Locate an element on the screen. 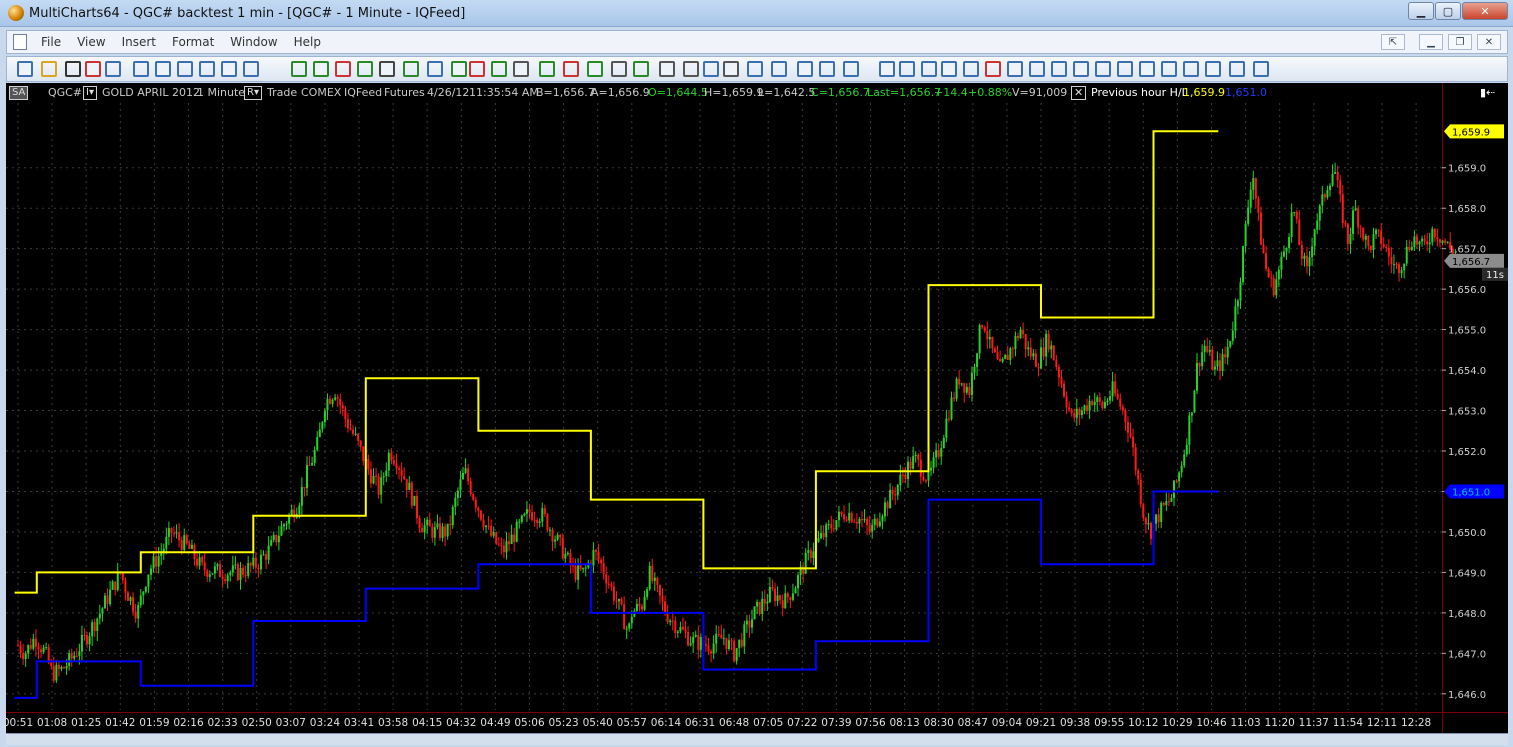 The width and height of the screenshot is (1513, 747). menu-file: File is located at coordinates (51, 42).